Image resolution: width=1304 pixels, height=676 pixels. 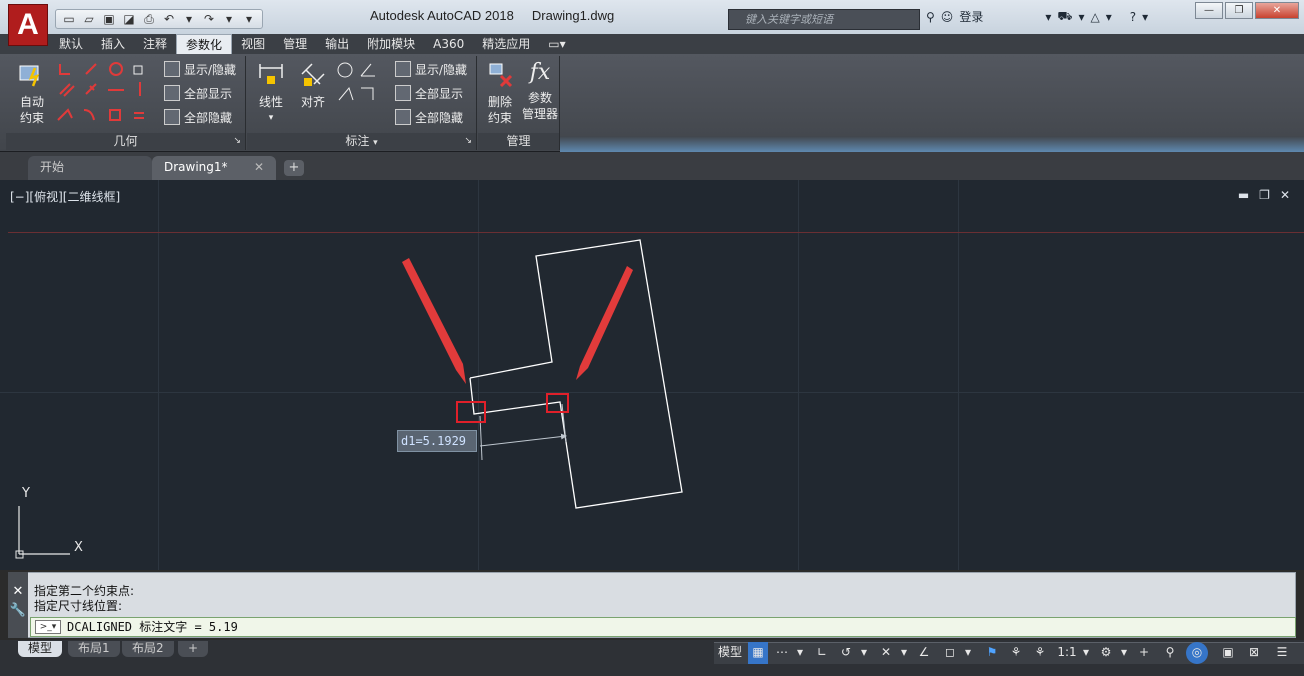 What do you see at coordinates (32, 93) in the screenshot?
I see `auto-constrain-button: 自动 约束` at bounding box center [32, 93].